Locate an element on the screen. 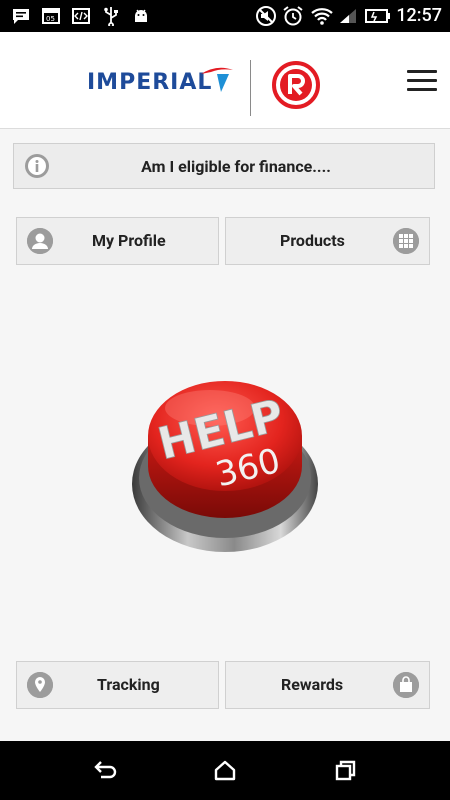 This screenshot has width=450, height=800. app-header: IMPERIAL is located at coordinates (225, 80).